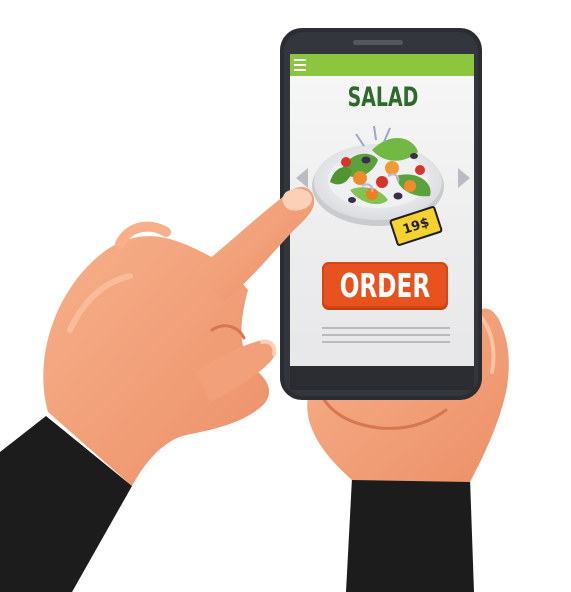  What do you see at coordinates (382, 65) in the screenshot?
I see `header-bar` at bounding box center [382, 65].